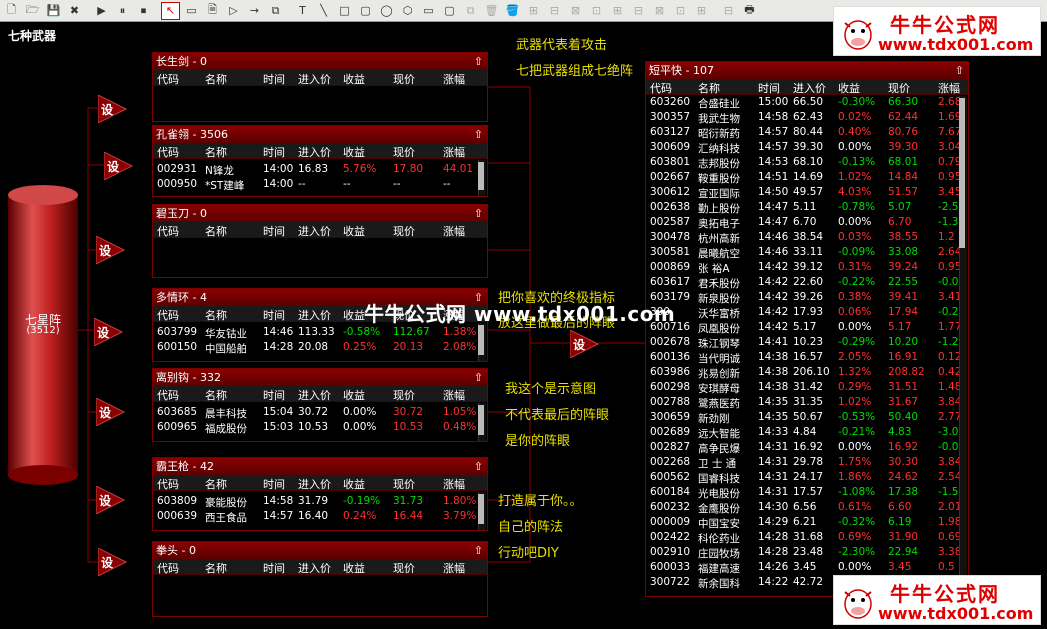 The image size is (1047, 629). I want to click on table-row: 300581 晨曦航空 14:46 33.11 -0.09% 33.08 2.64, so click(807, 252).